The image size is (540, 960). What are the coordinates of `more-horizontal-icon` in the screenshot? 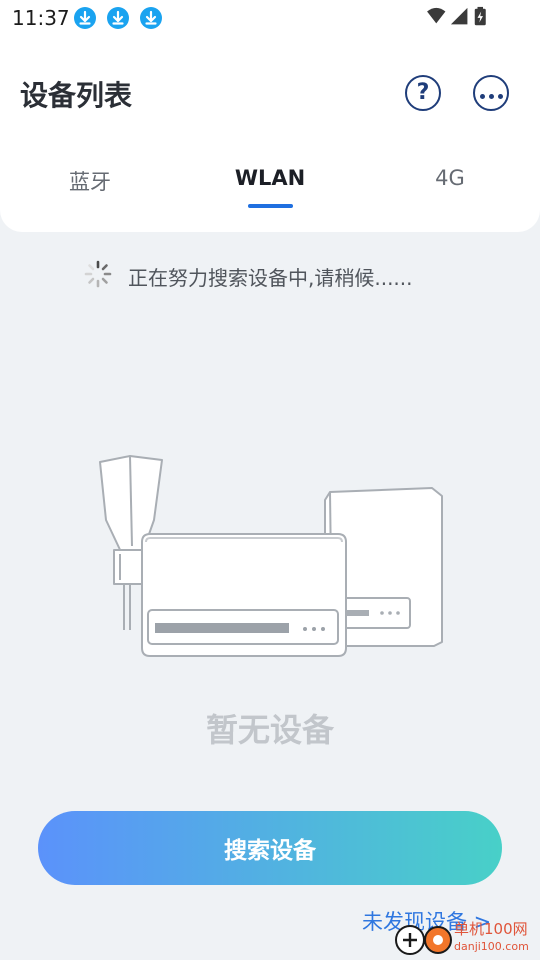 It's located at (491, 93).